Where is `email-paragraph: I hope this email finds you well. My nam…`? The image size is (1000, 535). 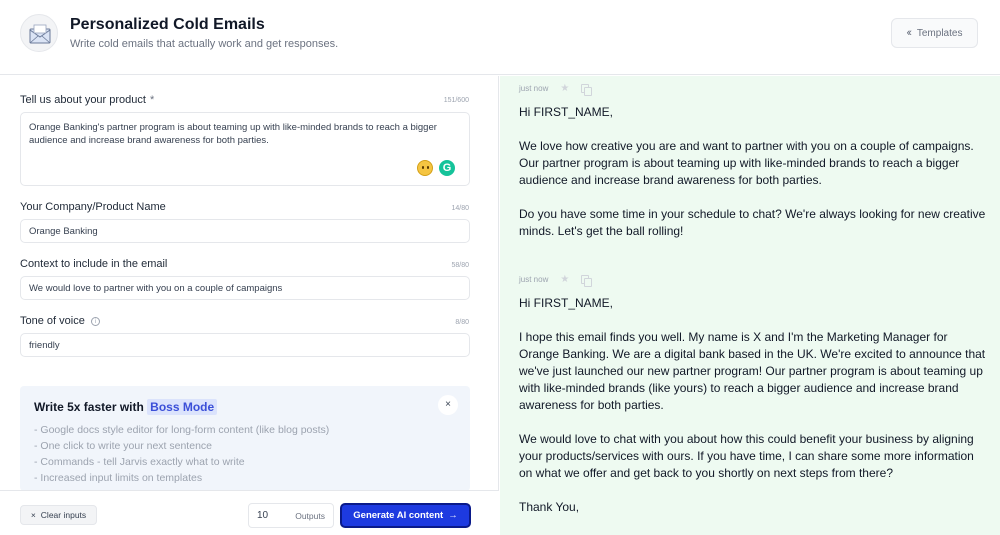 email-paragraph: I hope this email finds you well. My nam… is located at coordinates (752, 371).